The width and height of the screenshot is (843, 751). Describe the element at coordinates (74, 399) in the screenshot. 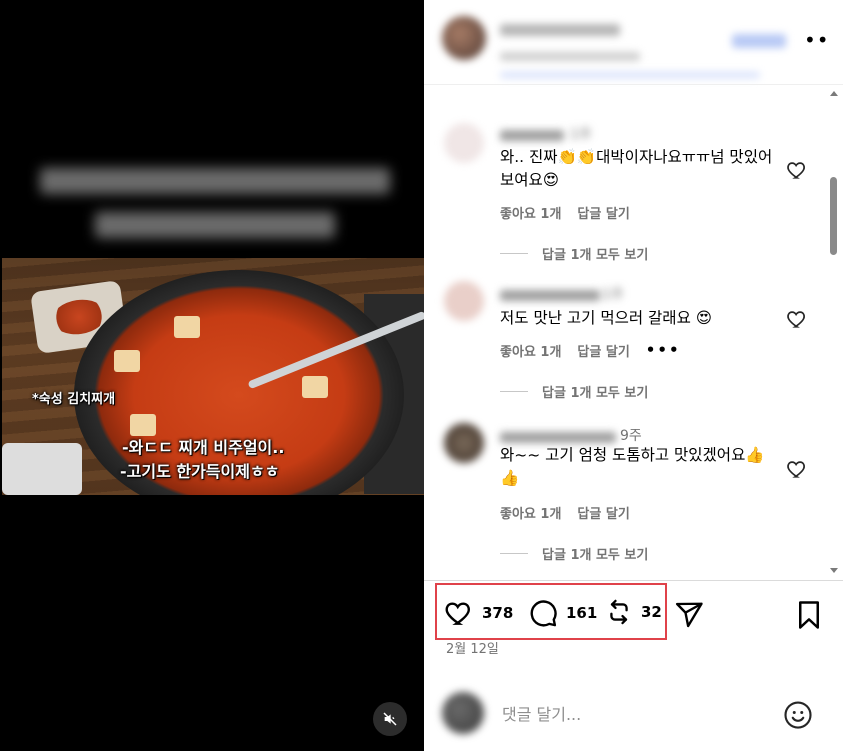

I see `video-subtitle-small: *숙성 김치찌개` at that location.